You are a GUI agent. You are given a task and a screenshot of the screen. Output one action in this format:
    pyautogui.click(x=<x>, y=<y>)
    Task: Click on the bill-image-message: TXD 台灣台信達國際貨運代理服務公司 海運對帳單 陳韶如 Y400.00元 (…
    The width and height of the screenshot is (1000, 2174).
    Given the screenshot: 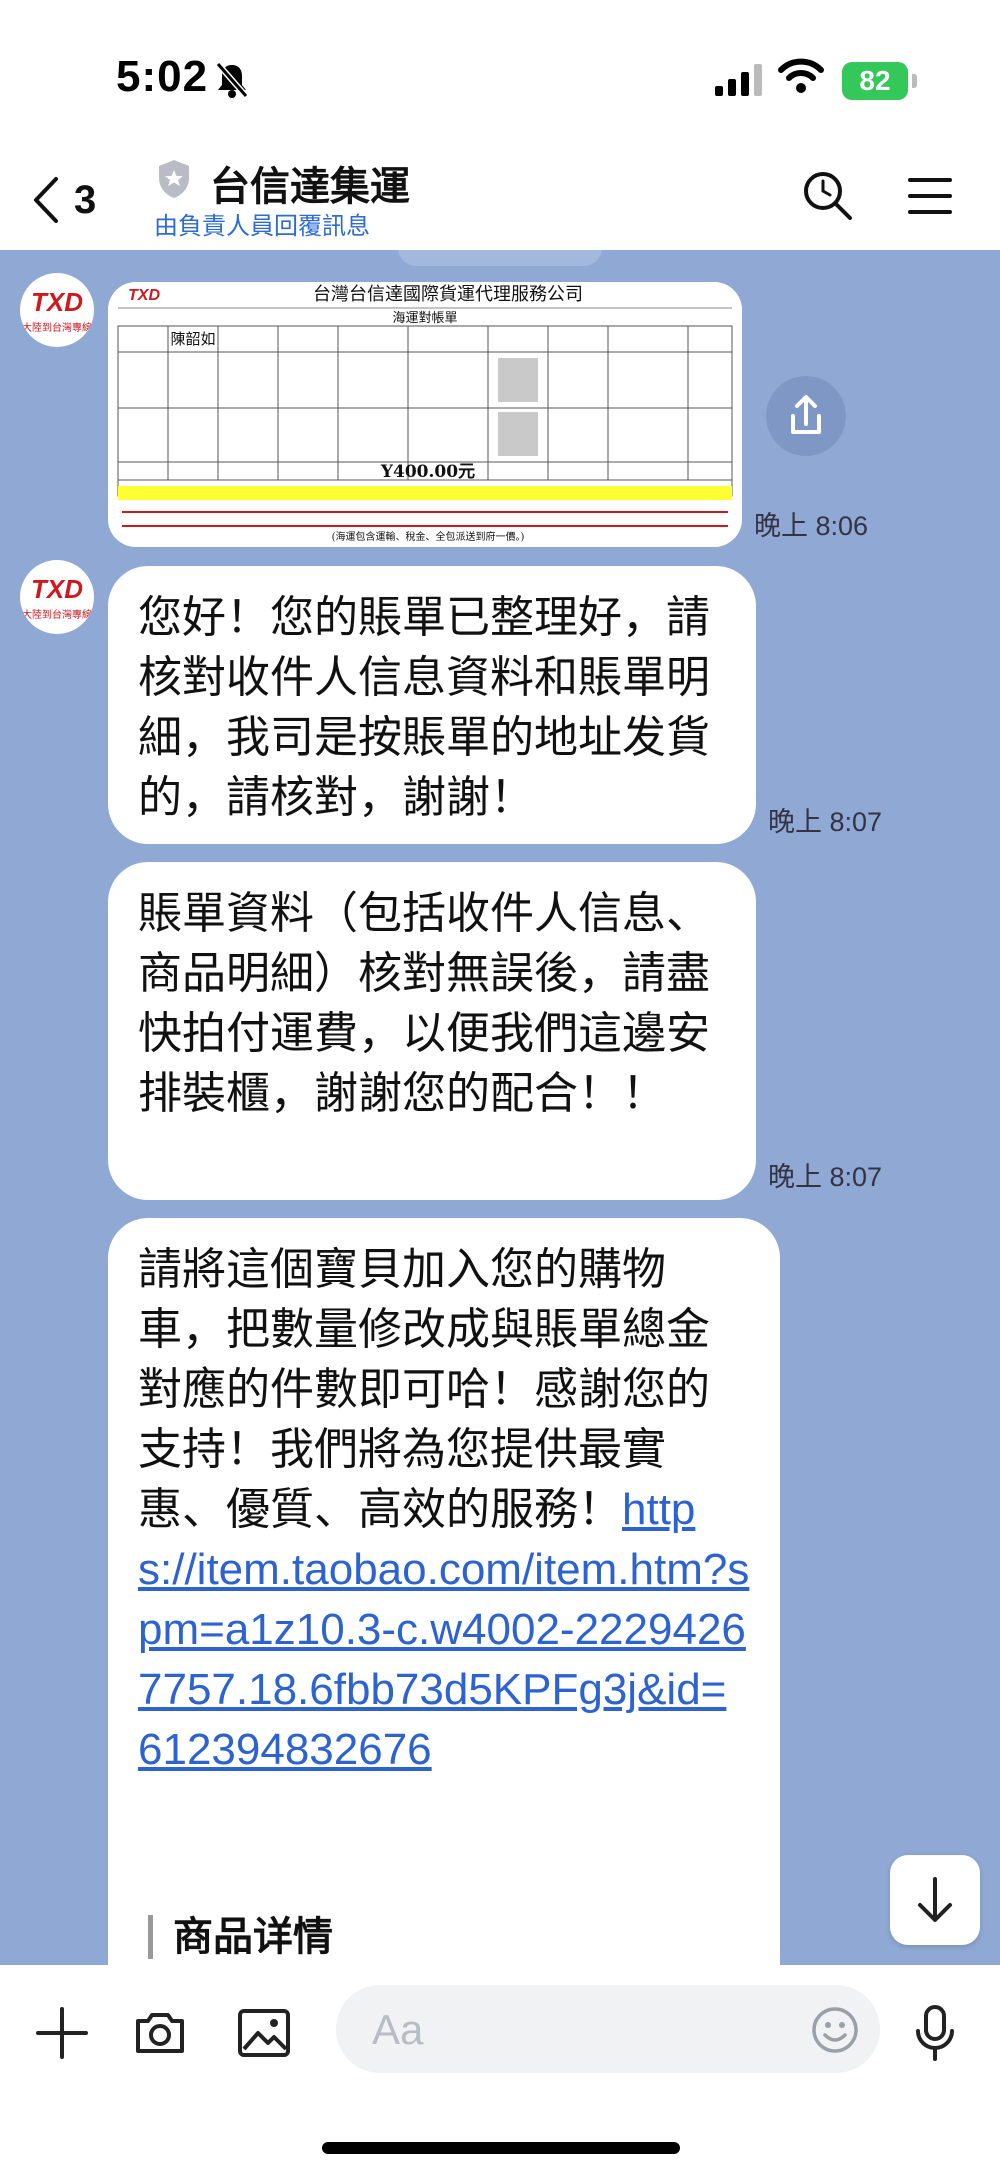 What is the action you would take?
    pyautogui.click(x=425, y=414)
    